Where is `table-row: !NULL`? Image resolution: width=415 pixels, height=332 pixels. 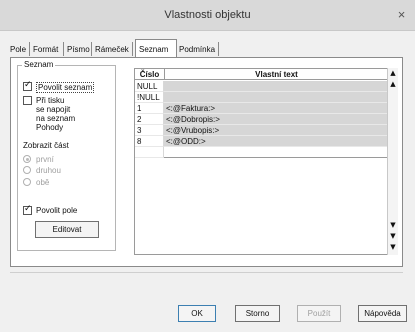
table-row: !NULL is located at coordinates (261, 97).